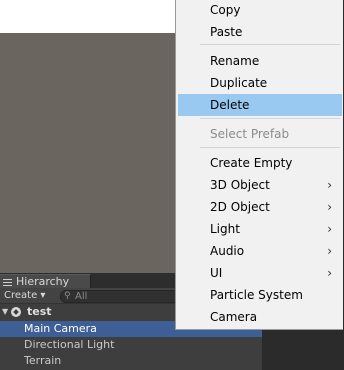  I want to click on menu-item-label: Audio, so click(227, 251).